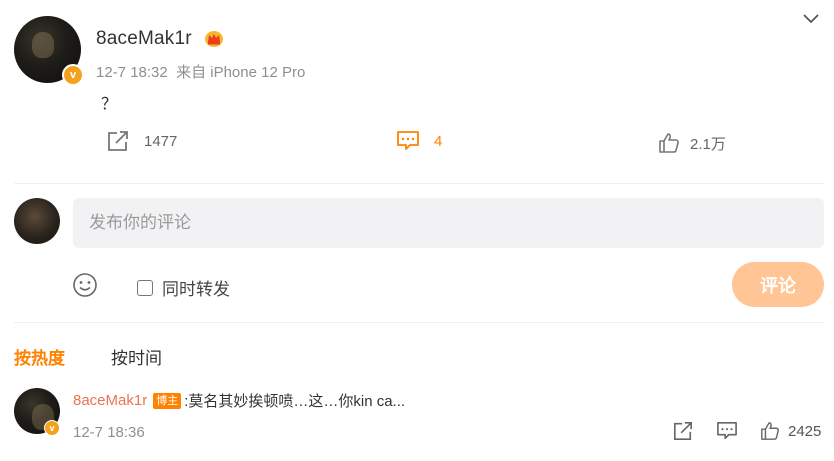  I want to click on comment-username: 8aceMak1r, so click(110, 400).